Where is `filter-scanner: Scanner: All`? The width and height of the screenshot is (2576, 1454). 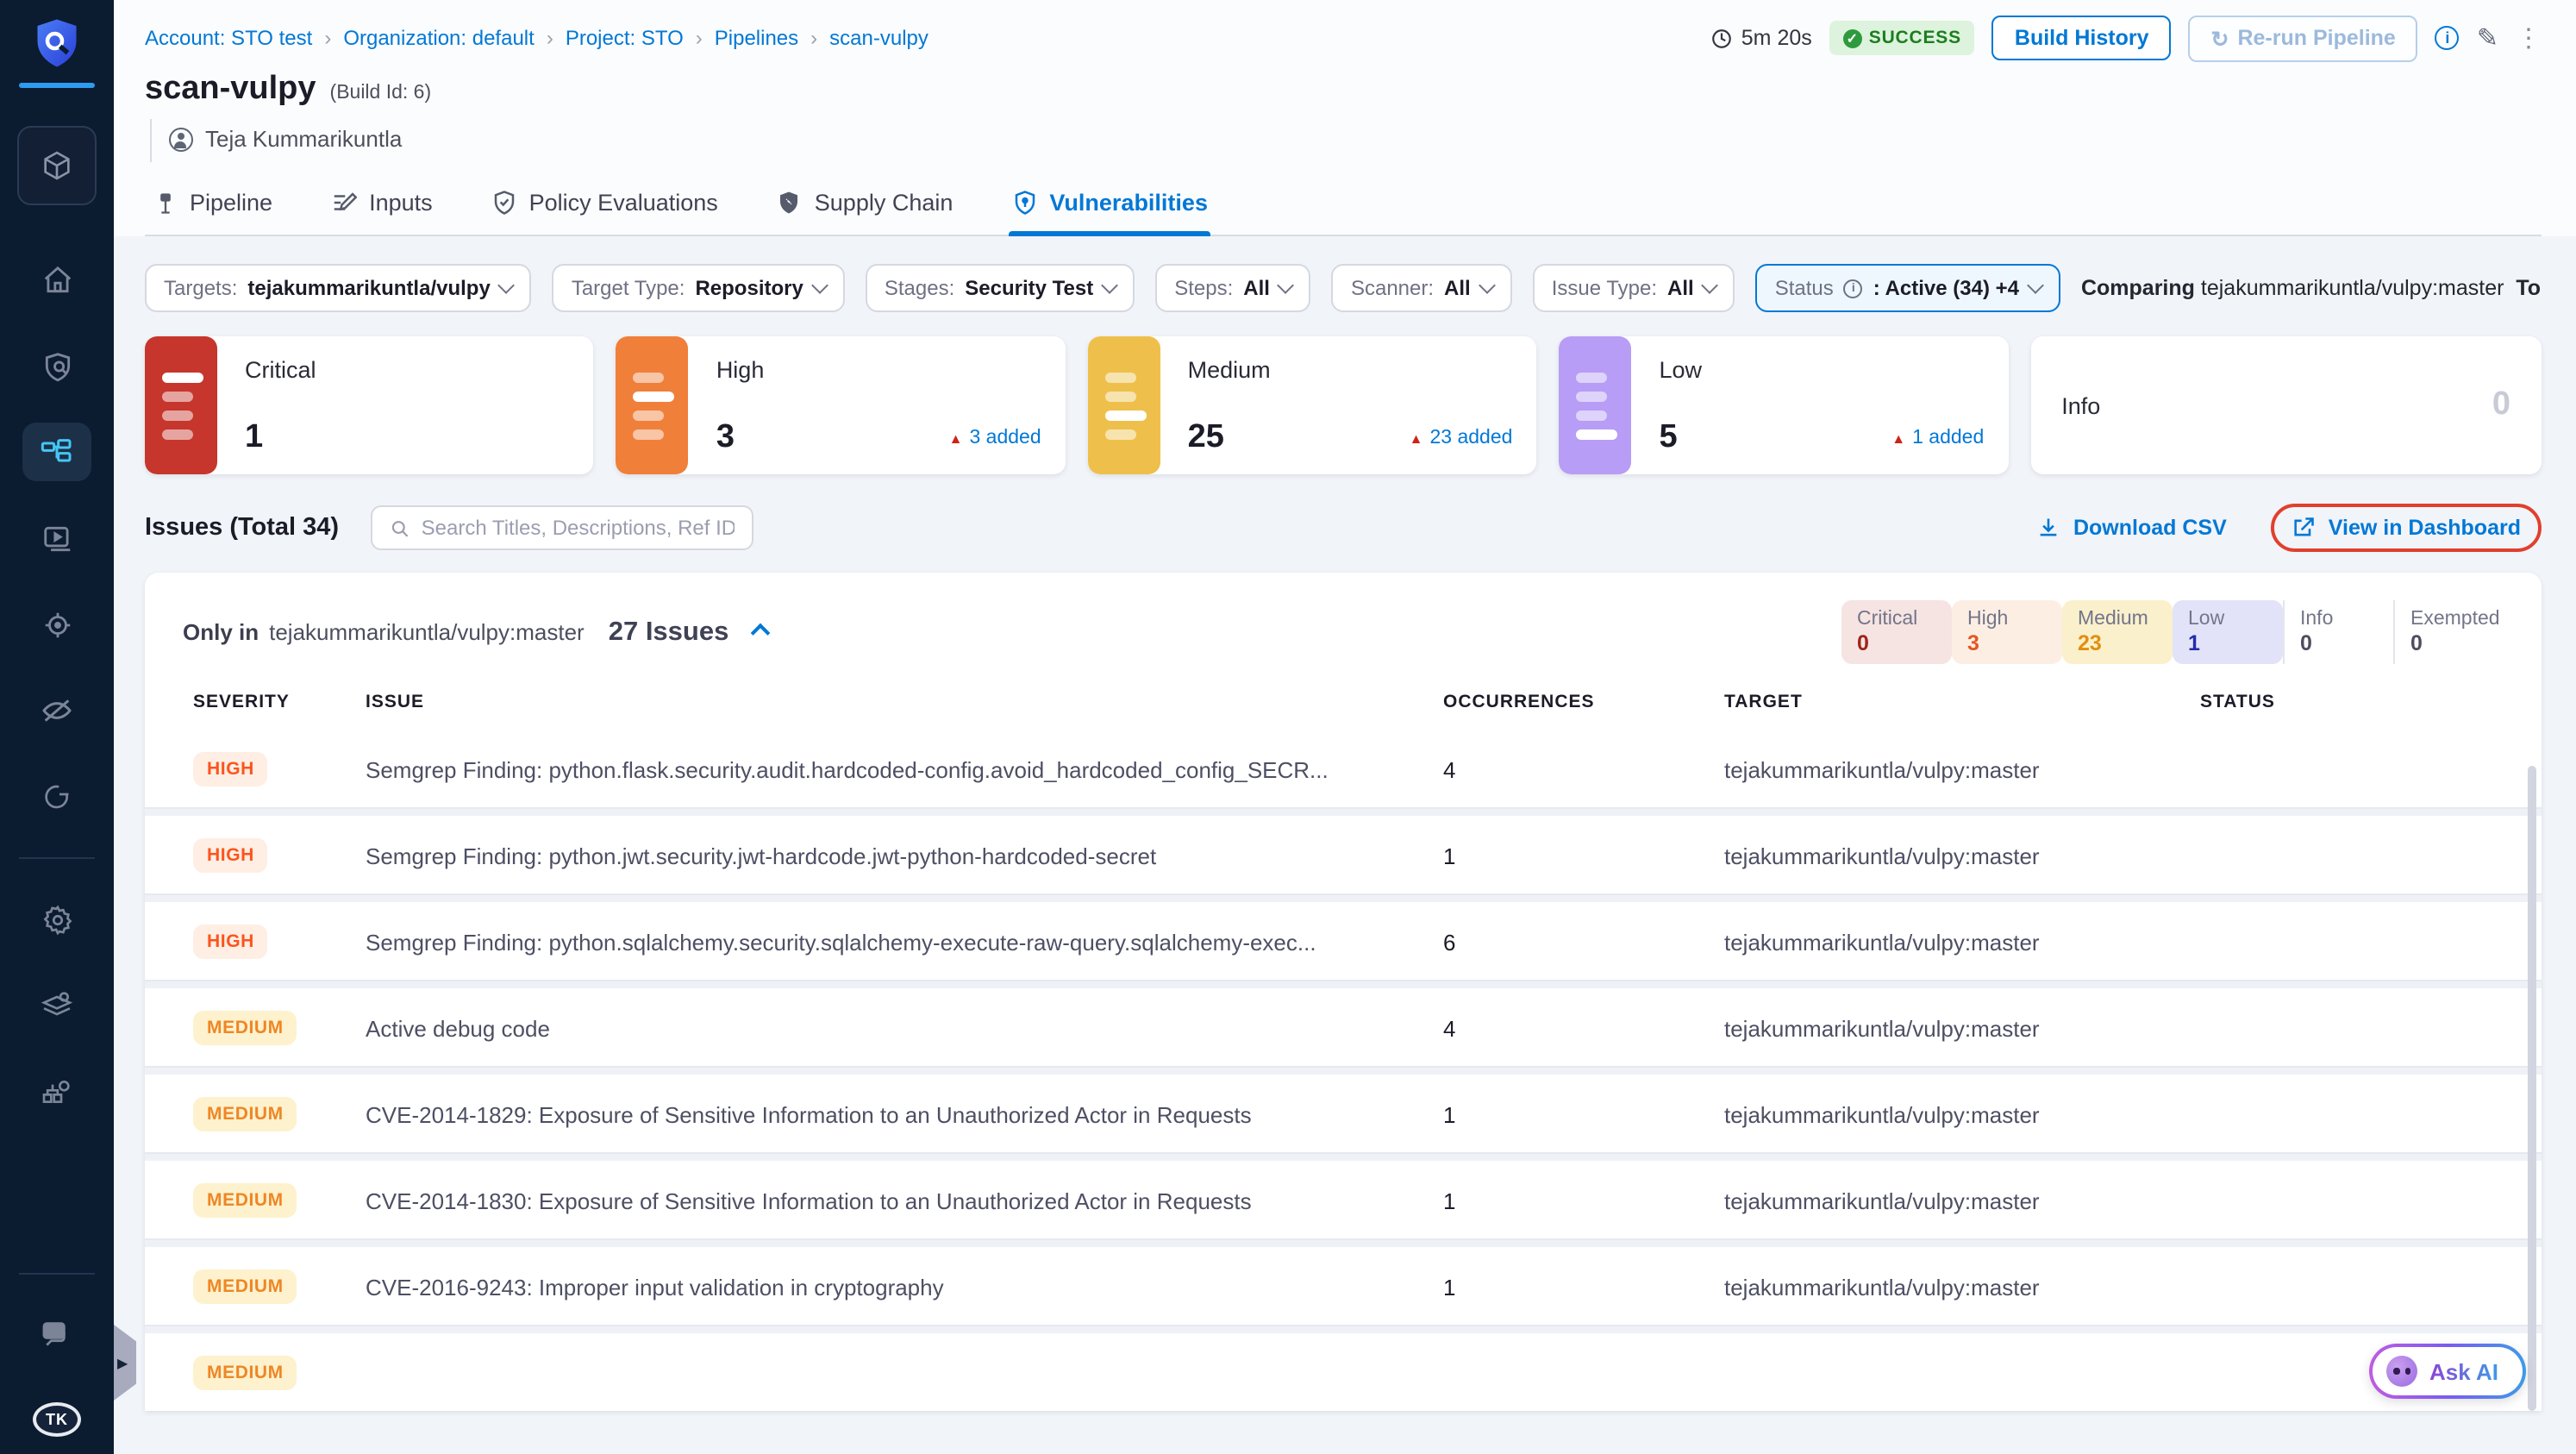 filter-scanner: Scanner: All is located at coordinates (1421, 288).